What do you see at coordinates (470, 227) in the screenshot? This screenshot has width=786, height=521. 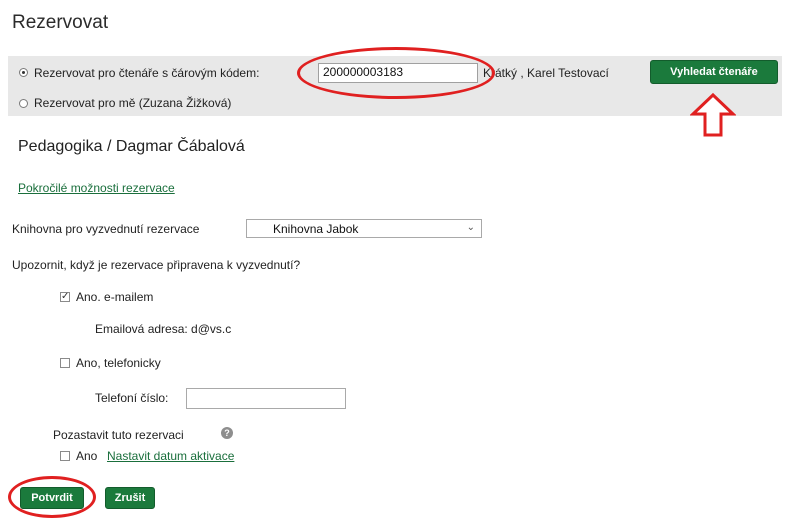 I see `chevron-down-icon: ⌄` at bounding box center [470, 227].